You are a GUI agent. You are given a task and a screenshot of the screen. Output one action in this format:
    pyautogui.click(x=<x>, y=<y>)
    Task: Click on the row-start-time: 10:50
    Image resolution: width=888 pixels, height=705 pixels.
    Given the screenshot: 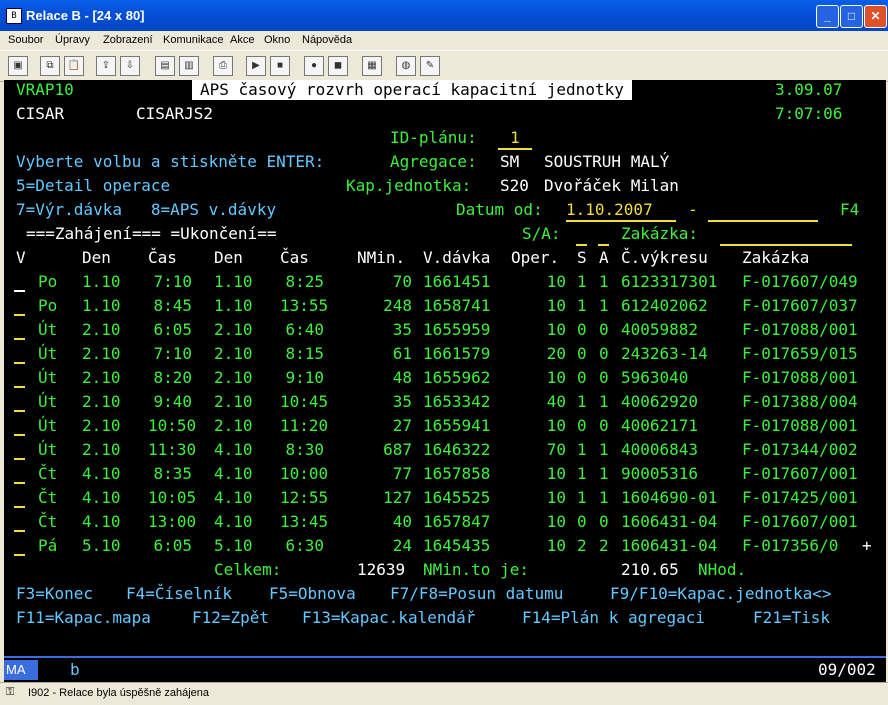 What is the action you would take?
    pyautogui.click(x=172, y=425)
    